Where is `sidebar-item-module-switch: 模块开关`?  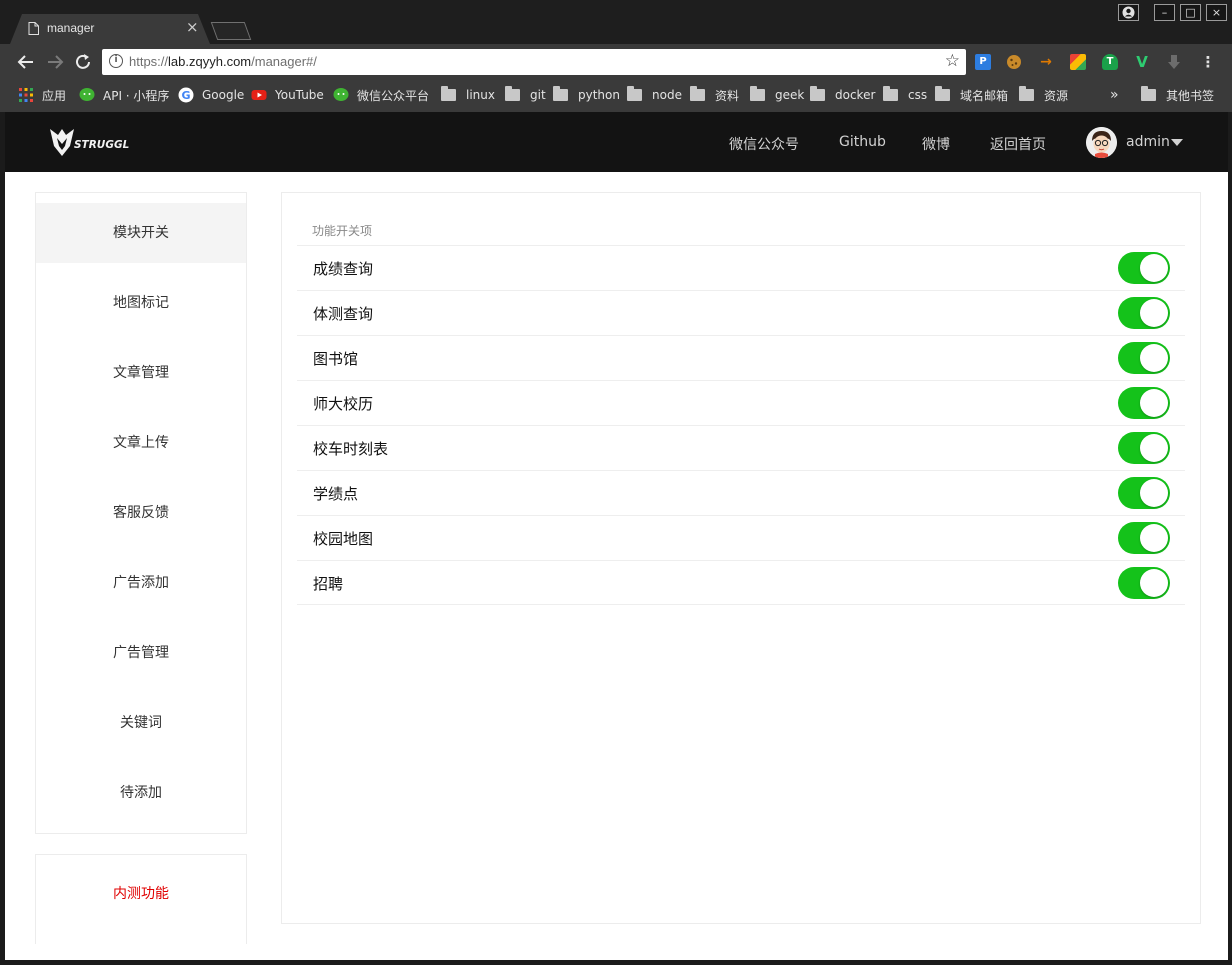 sidebar-item-module-switch: 模块开关 is located at coordinates (141, 233).